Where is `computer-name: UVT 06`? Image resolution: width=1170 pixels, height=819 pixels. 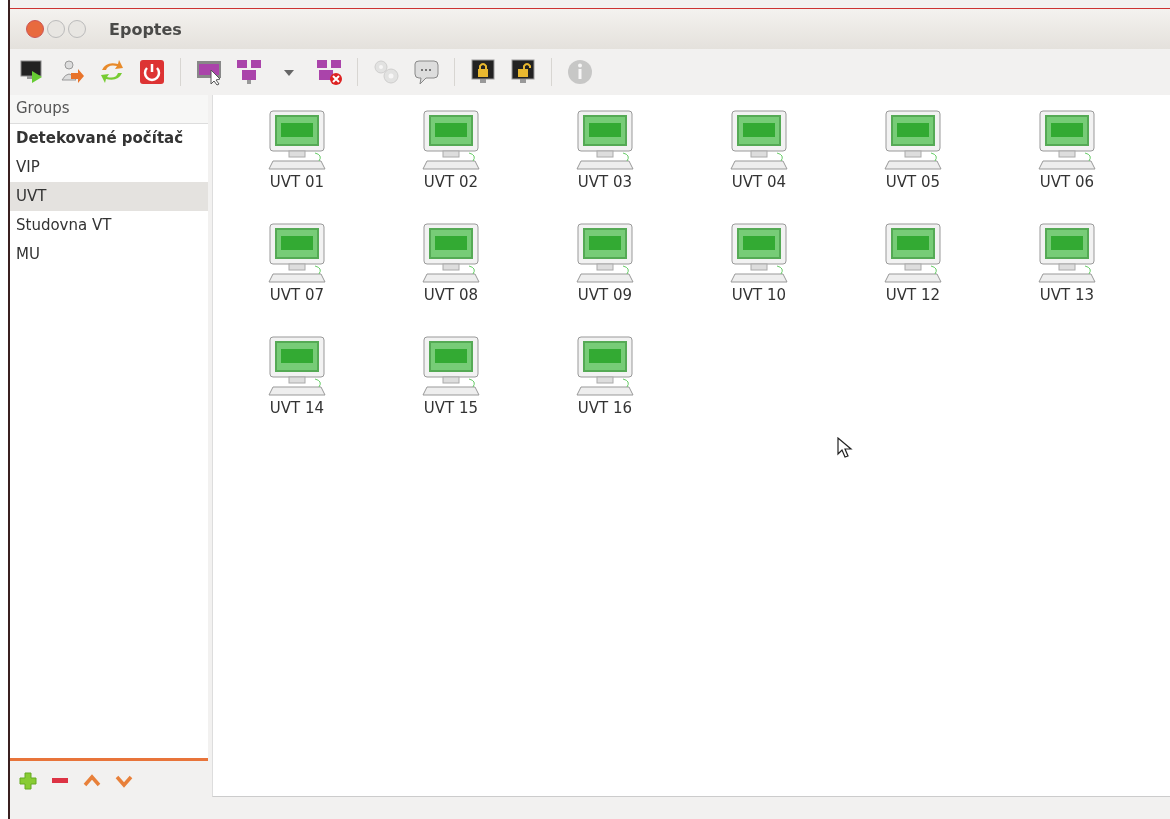 computer-name: UVT 06 is located at coordinates (1067, 182).